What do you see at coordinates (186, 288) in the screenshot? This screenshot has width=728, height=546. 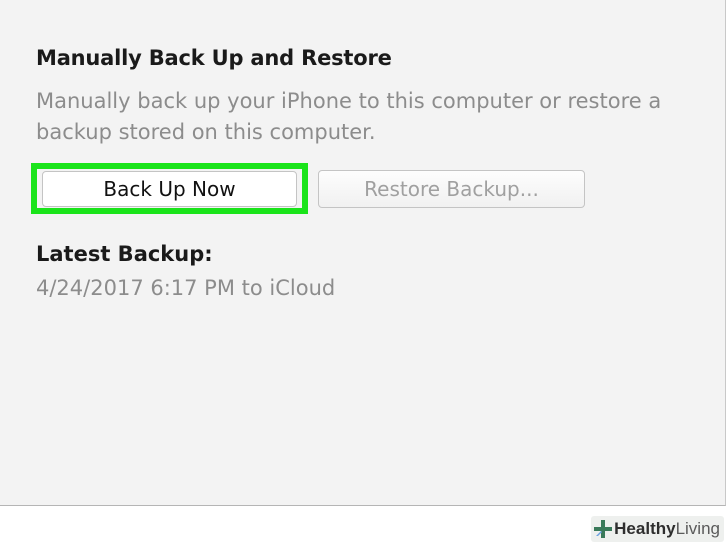 I see `latest-backup-value: 4/24/2017 6:17 PM to iCloud` at bounding box center [186, 288].